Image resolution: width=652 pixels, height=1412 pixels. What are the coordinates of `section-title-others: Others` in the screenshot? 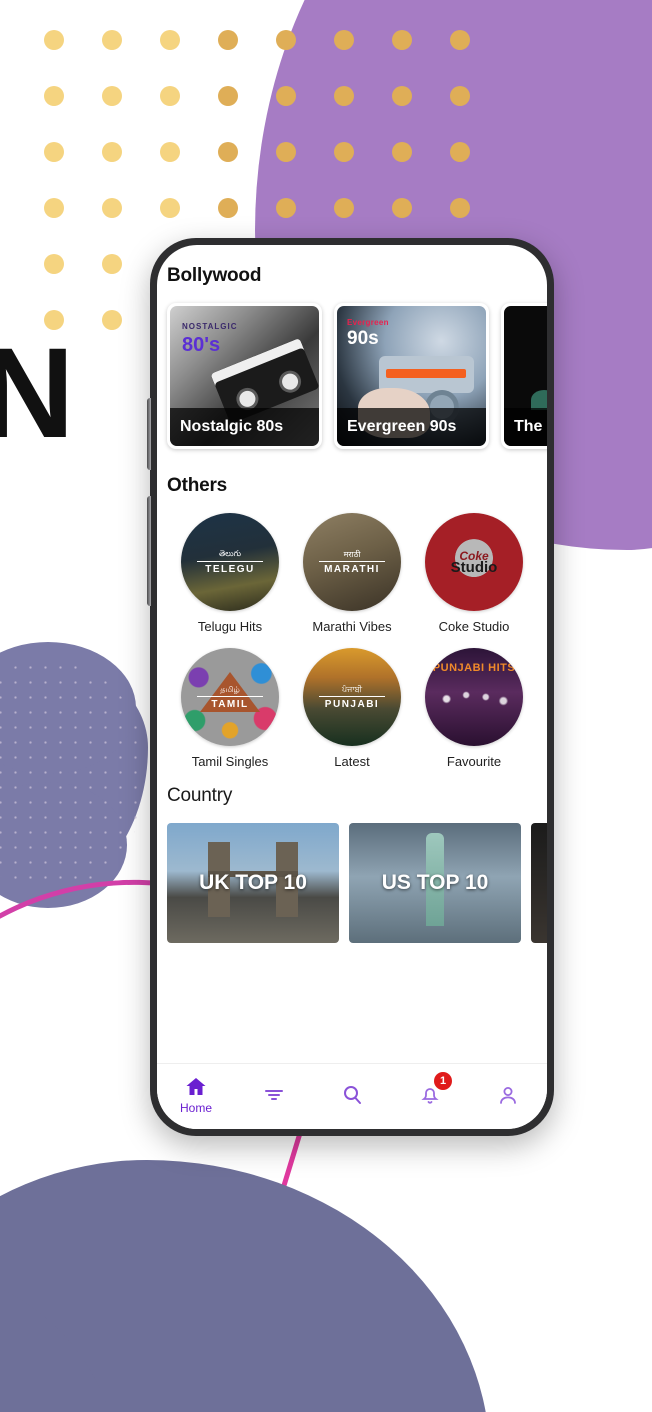 It's located at (197, 485).